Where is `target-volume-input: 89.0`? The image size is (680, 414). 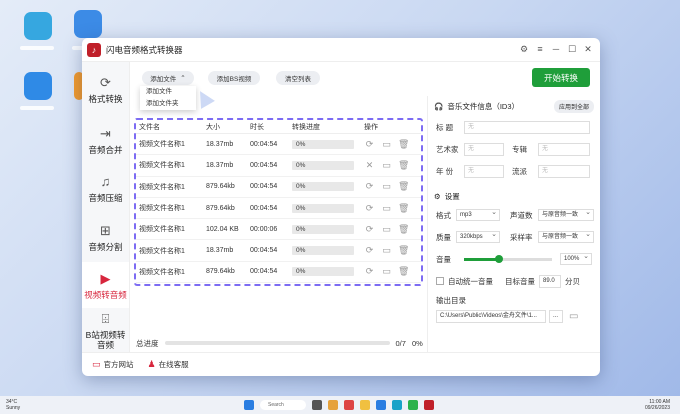
target-volume-input: 89.0 is located at coordinates (550, 281).